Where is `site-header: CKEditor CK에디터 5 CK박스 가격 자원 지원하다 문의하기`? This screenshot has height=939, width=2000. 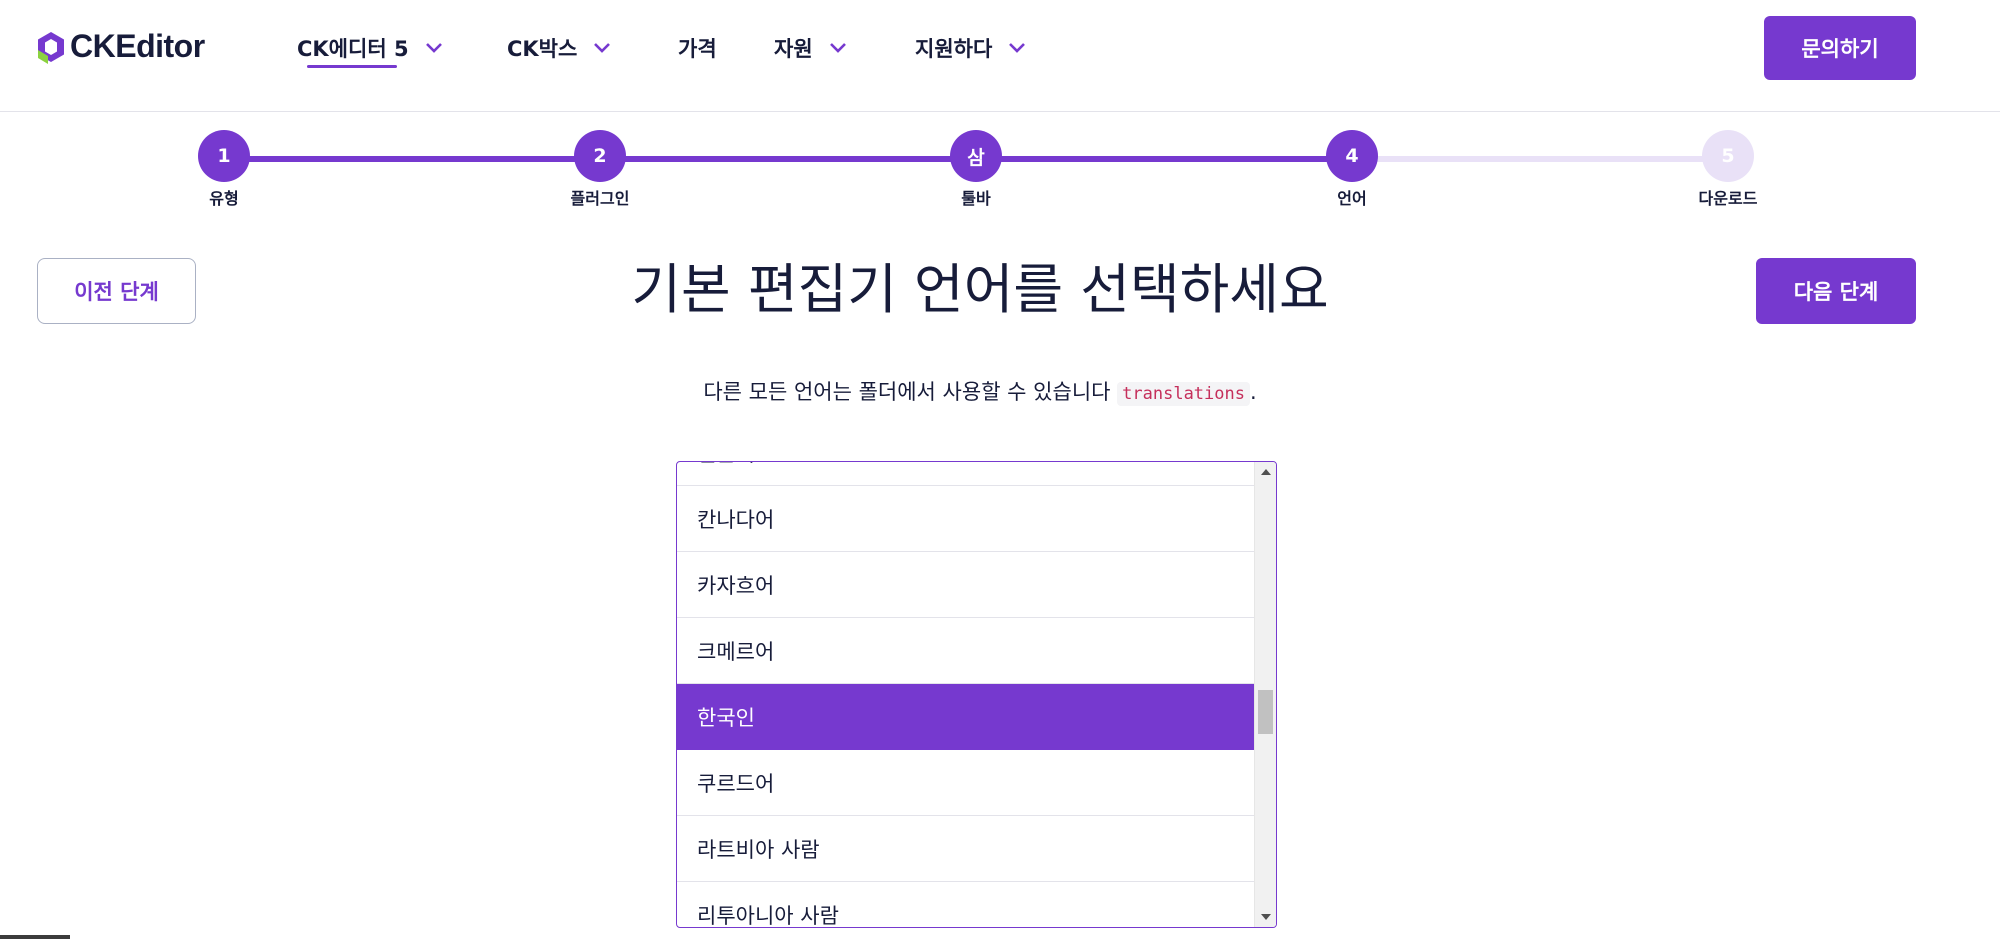
site-header: CKEditor CK에디터 5 CK박스 가격 자원 지원하다 문의하기 is located at coordinates (1000, 56).